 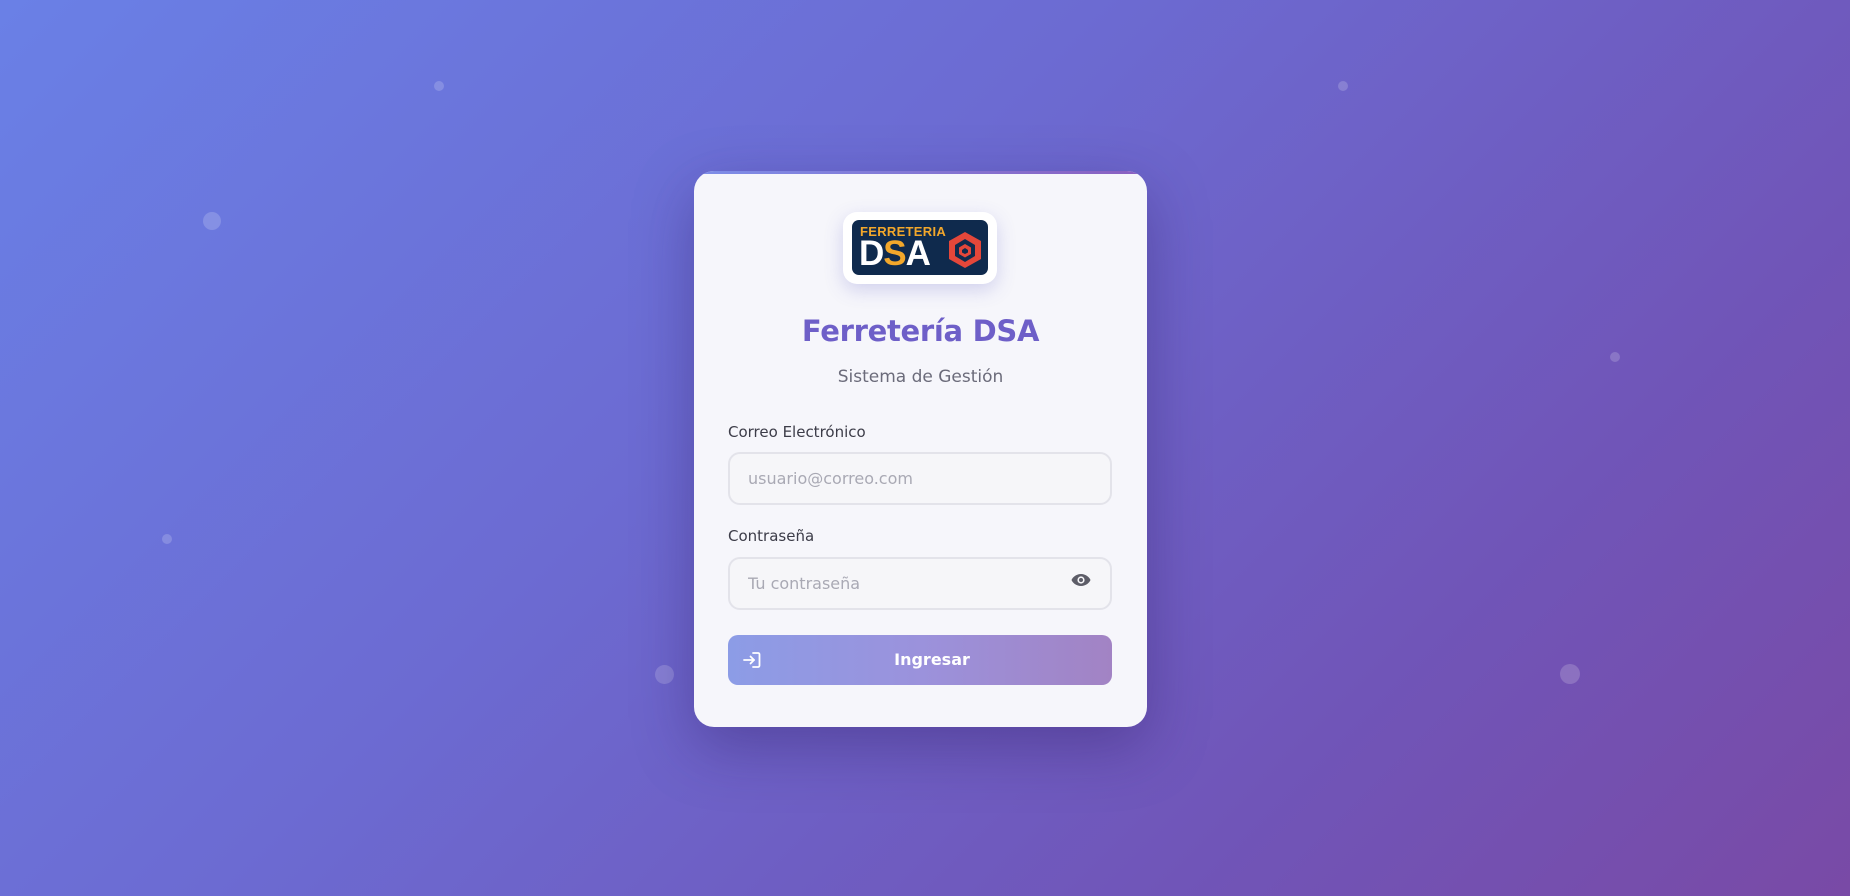 I want to click on card-accent-line, so click(x=920, y=172).